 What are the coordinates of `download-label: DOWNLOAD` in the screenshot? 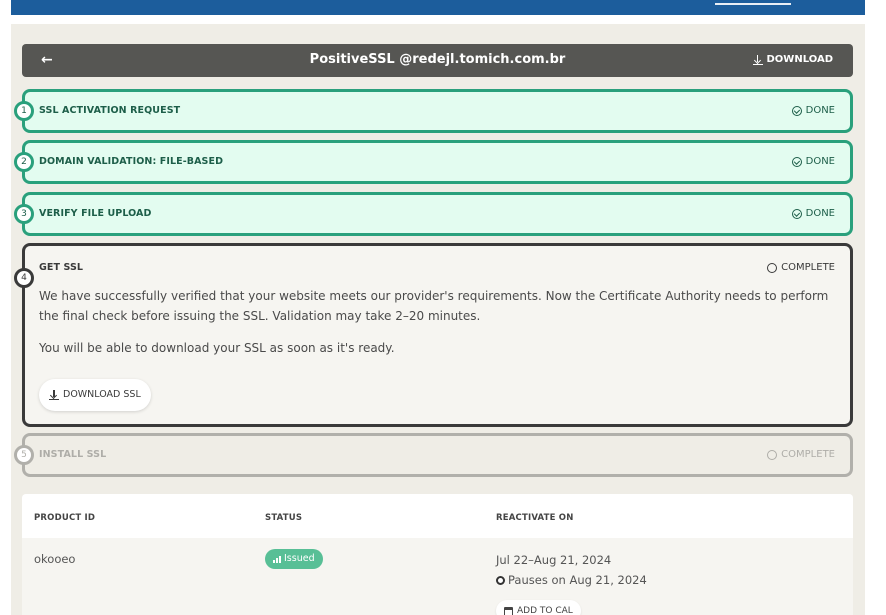 It's located at (800, 59).